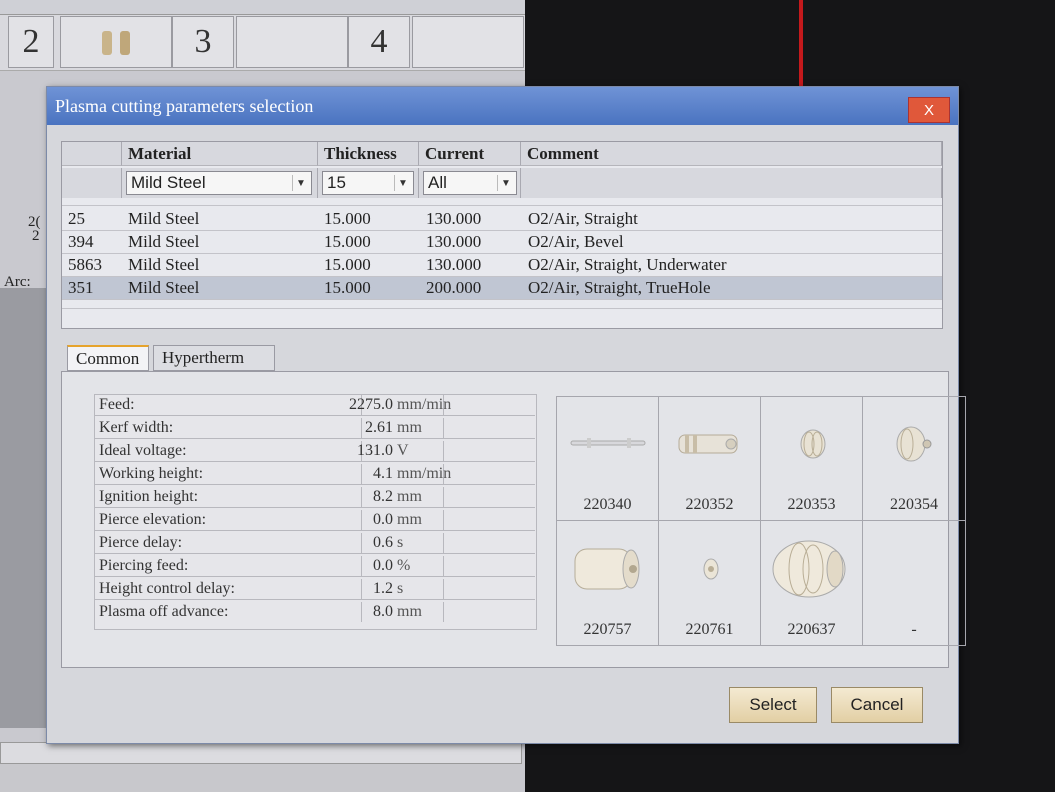 The image size is (1055, 792). I want to click on param-row: Working height: 4.1 mm/min, so click(315, 474).